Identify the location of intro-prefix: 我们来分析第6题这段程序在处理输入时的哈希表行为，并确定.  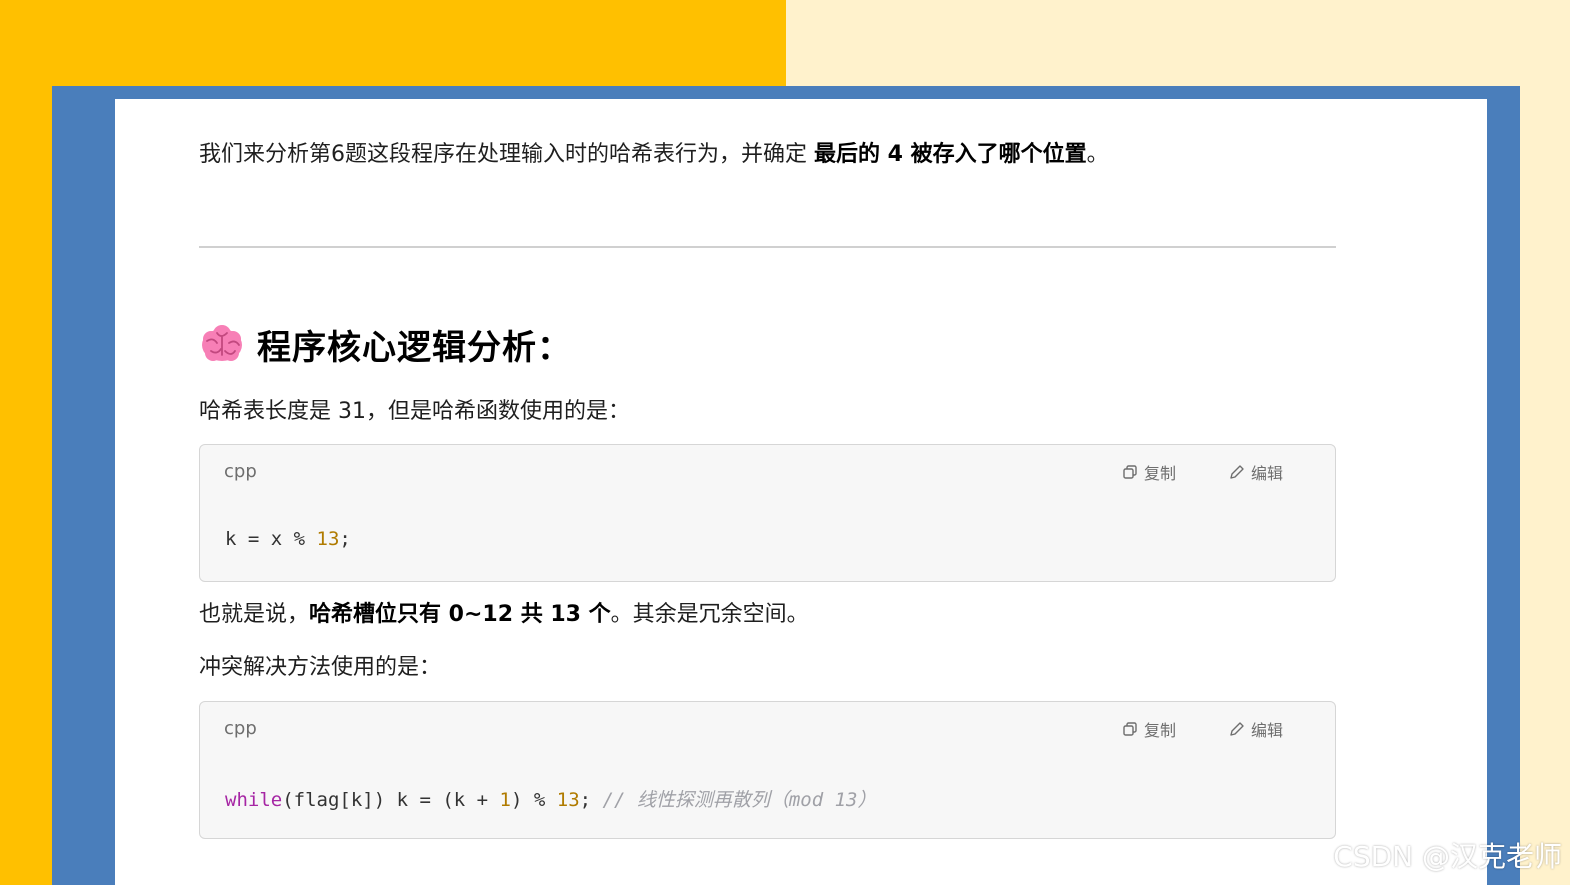
(506, 154).